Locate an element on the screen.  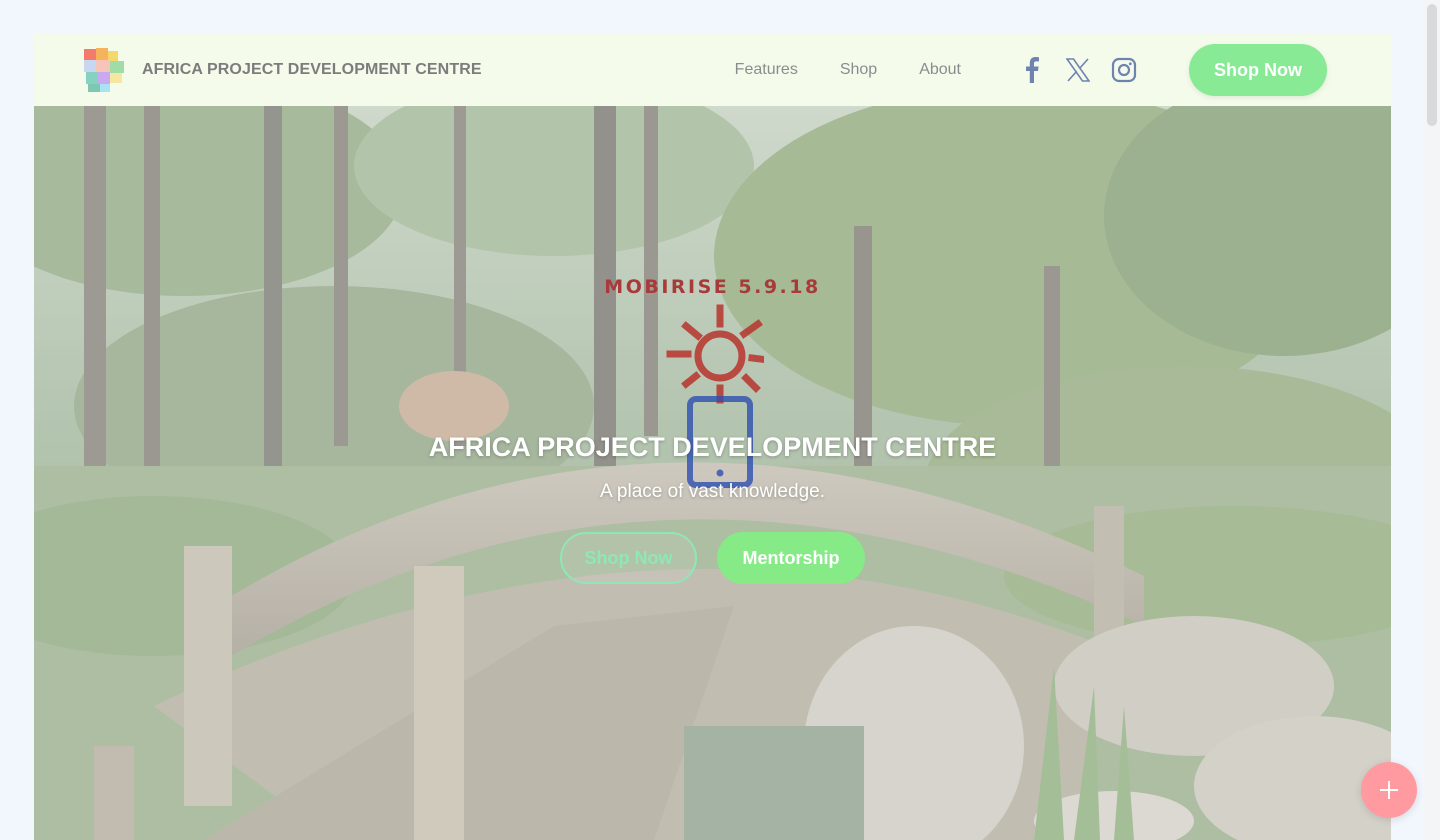
nav-link-shop: Shop is located at coordinates (858, 70).